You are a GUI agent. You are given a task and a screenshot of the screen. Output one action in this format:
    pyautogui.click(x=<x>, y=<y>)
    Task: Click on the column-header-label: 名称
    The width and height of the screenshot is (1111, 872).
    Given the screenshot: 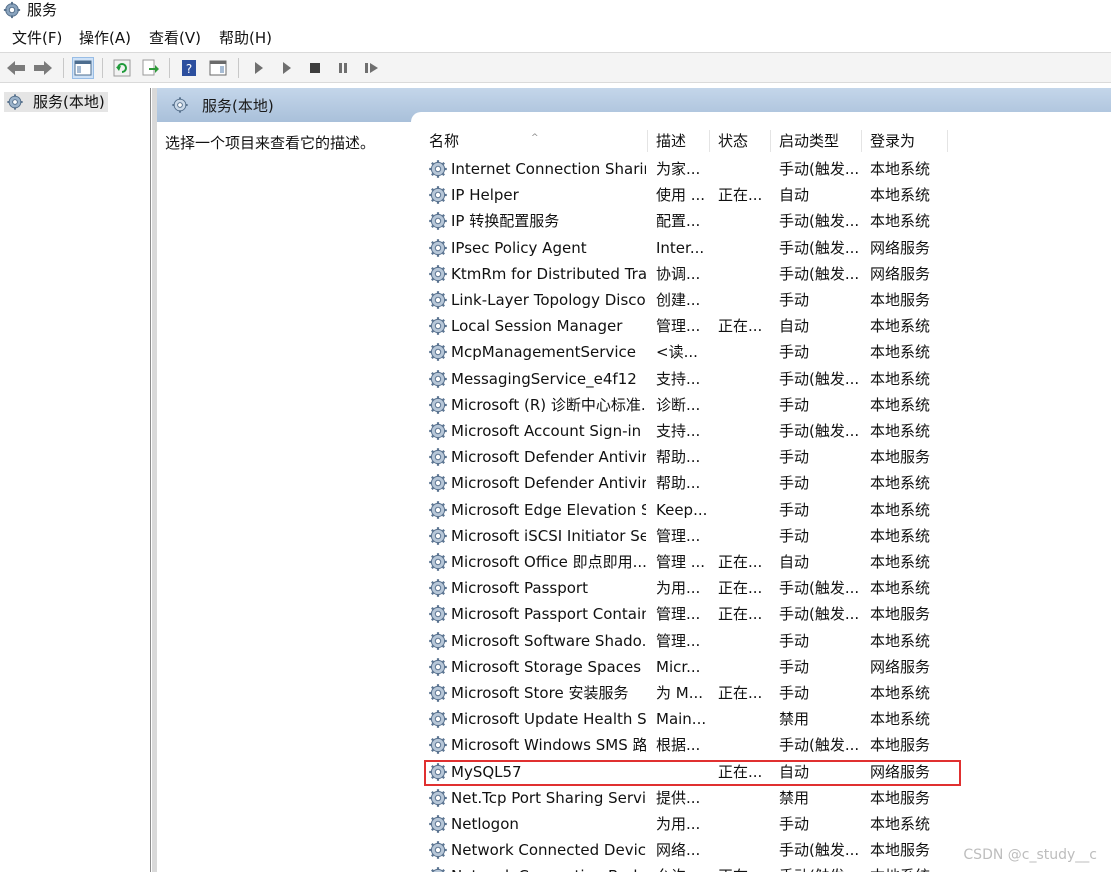 What is the action you would take?
    pyautogui.click(x=444, y=141)
    